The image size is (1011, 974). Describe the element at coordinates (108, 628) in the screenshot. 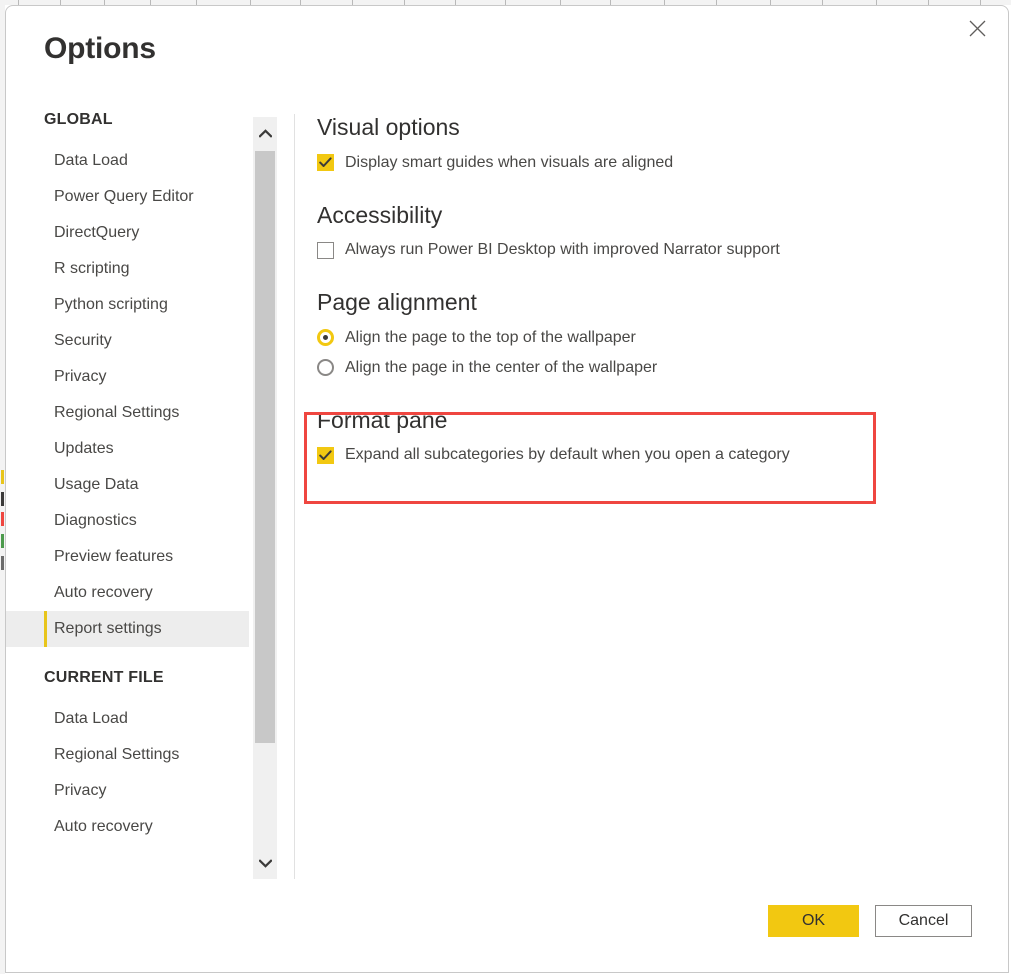

I see `sidebar-item-label: Report settings` at that location.